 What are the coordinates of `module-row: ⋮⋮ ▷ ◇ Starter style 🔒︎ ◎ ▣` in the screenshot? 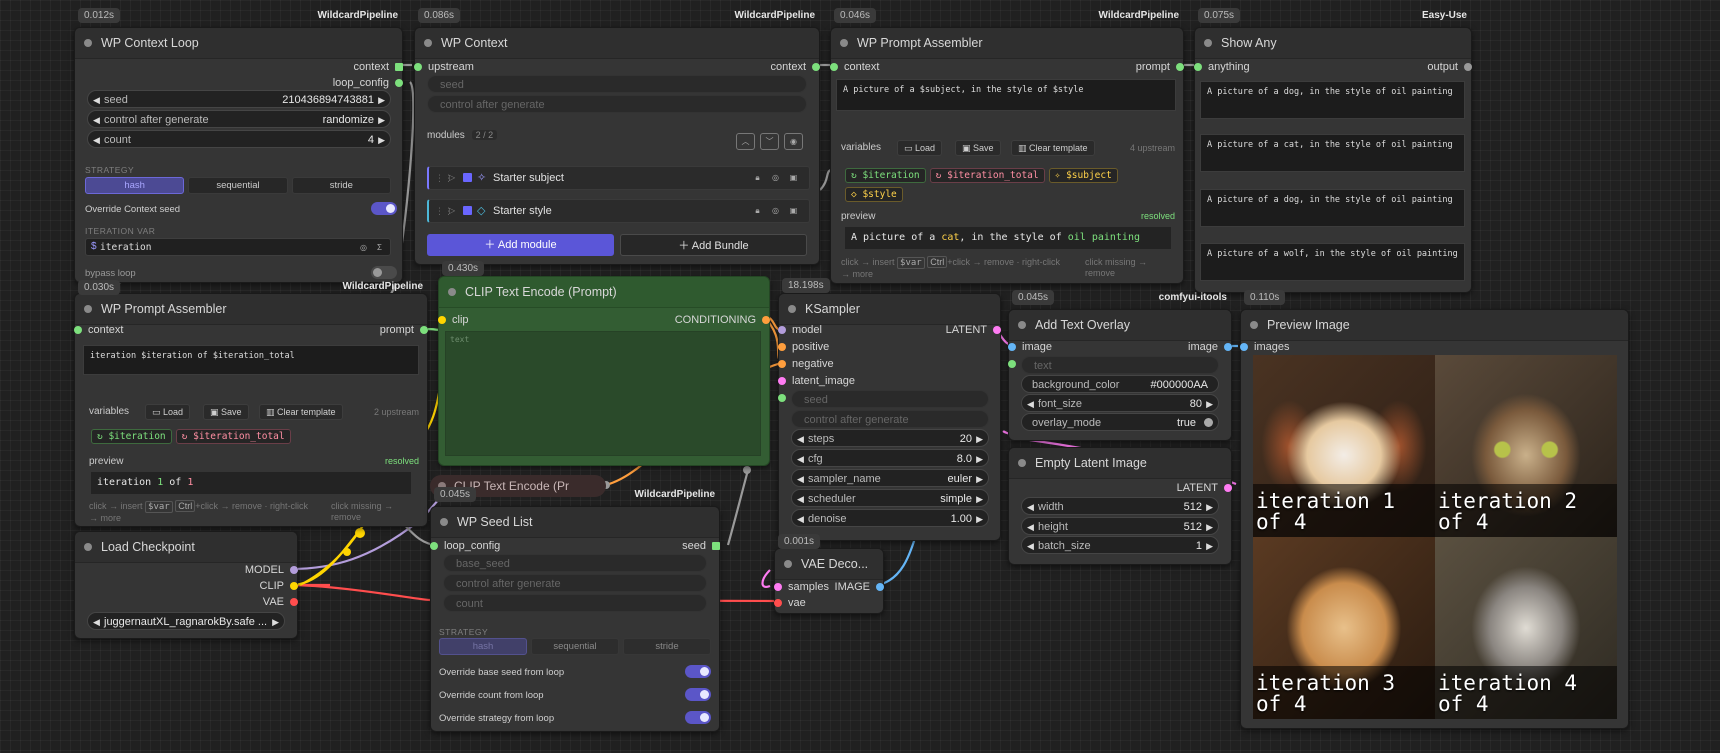 It's located at (618, 211).